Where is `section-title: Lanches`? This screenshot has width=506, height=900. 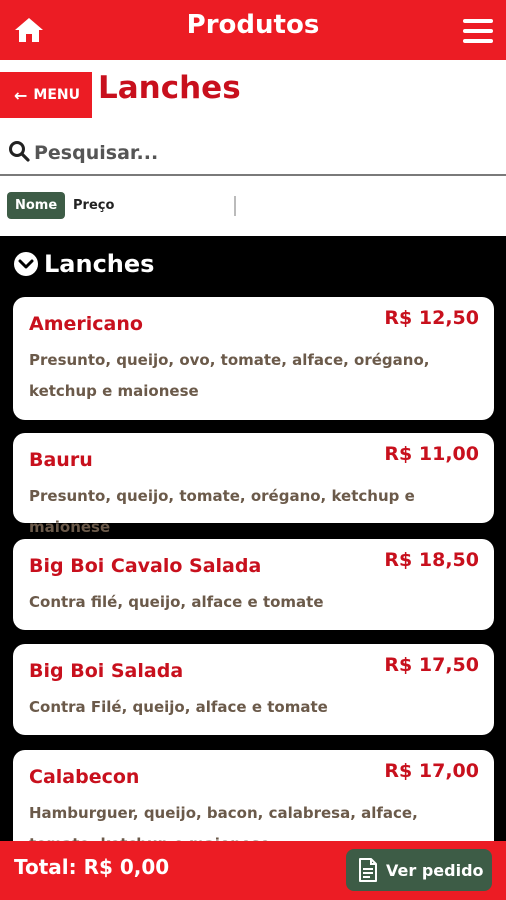
section-title: Lanches is located at coordinates (169, 88).